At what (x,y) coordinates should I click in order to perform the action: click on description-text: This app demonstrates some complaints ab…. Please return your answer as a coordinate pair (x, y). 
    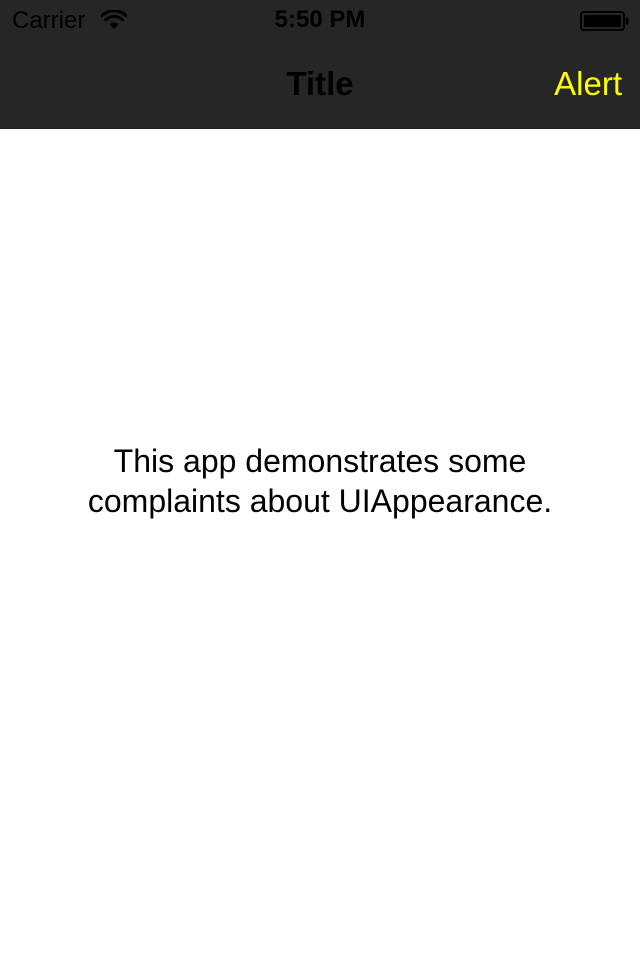
    Looking at the image, I should click on (320, 481).